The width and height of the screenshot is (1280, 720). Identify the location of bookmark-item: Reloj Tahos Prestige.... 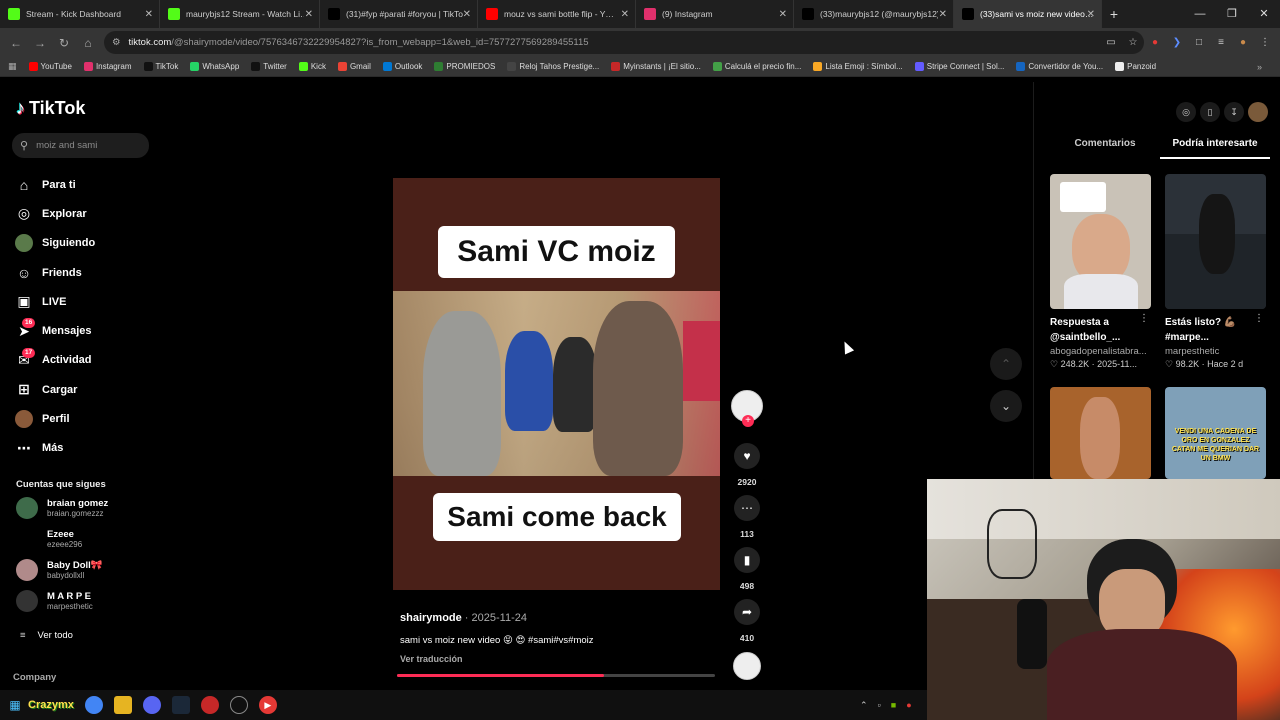
(553, 66).